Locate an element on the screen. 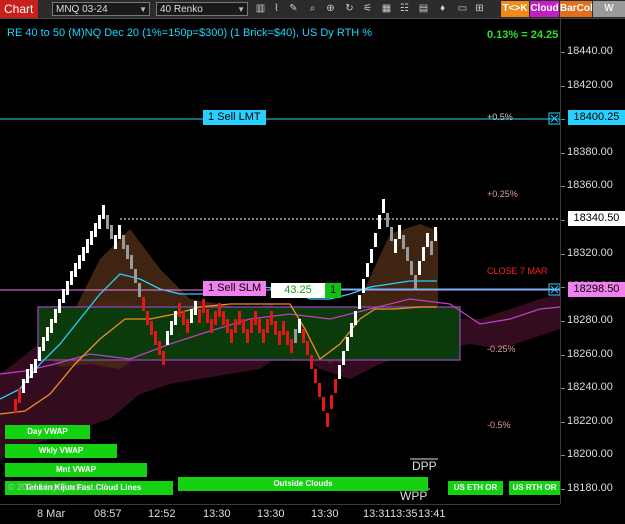 The image size is (625, 524). price-tick: 18420.00 is located at coordinates (587, 84).